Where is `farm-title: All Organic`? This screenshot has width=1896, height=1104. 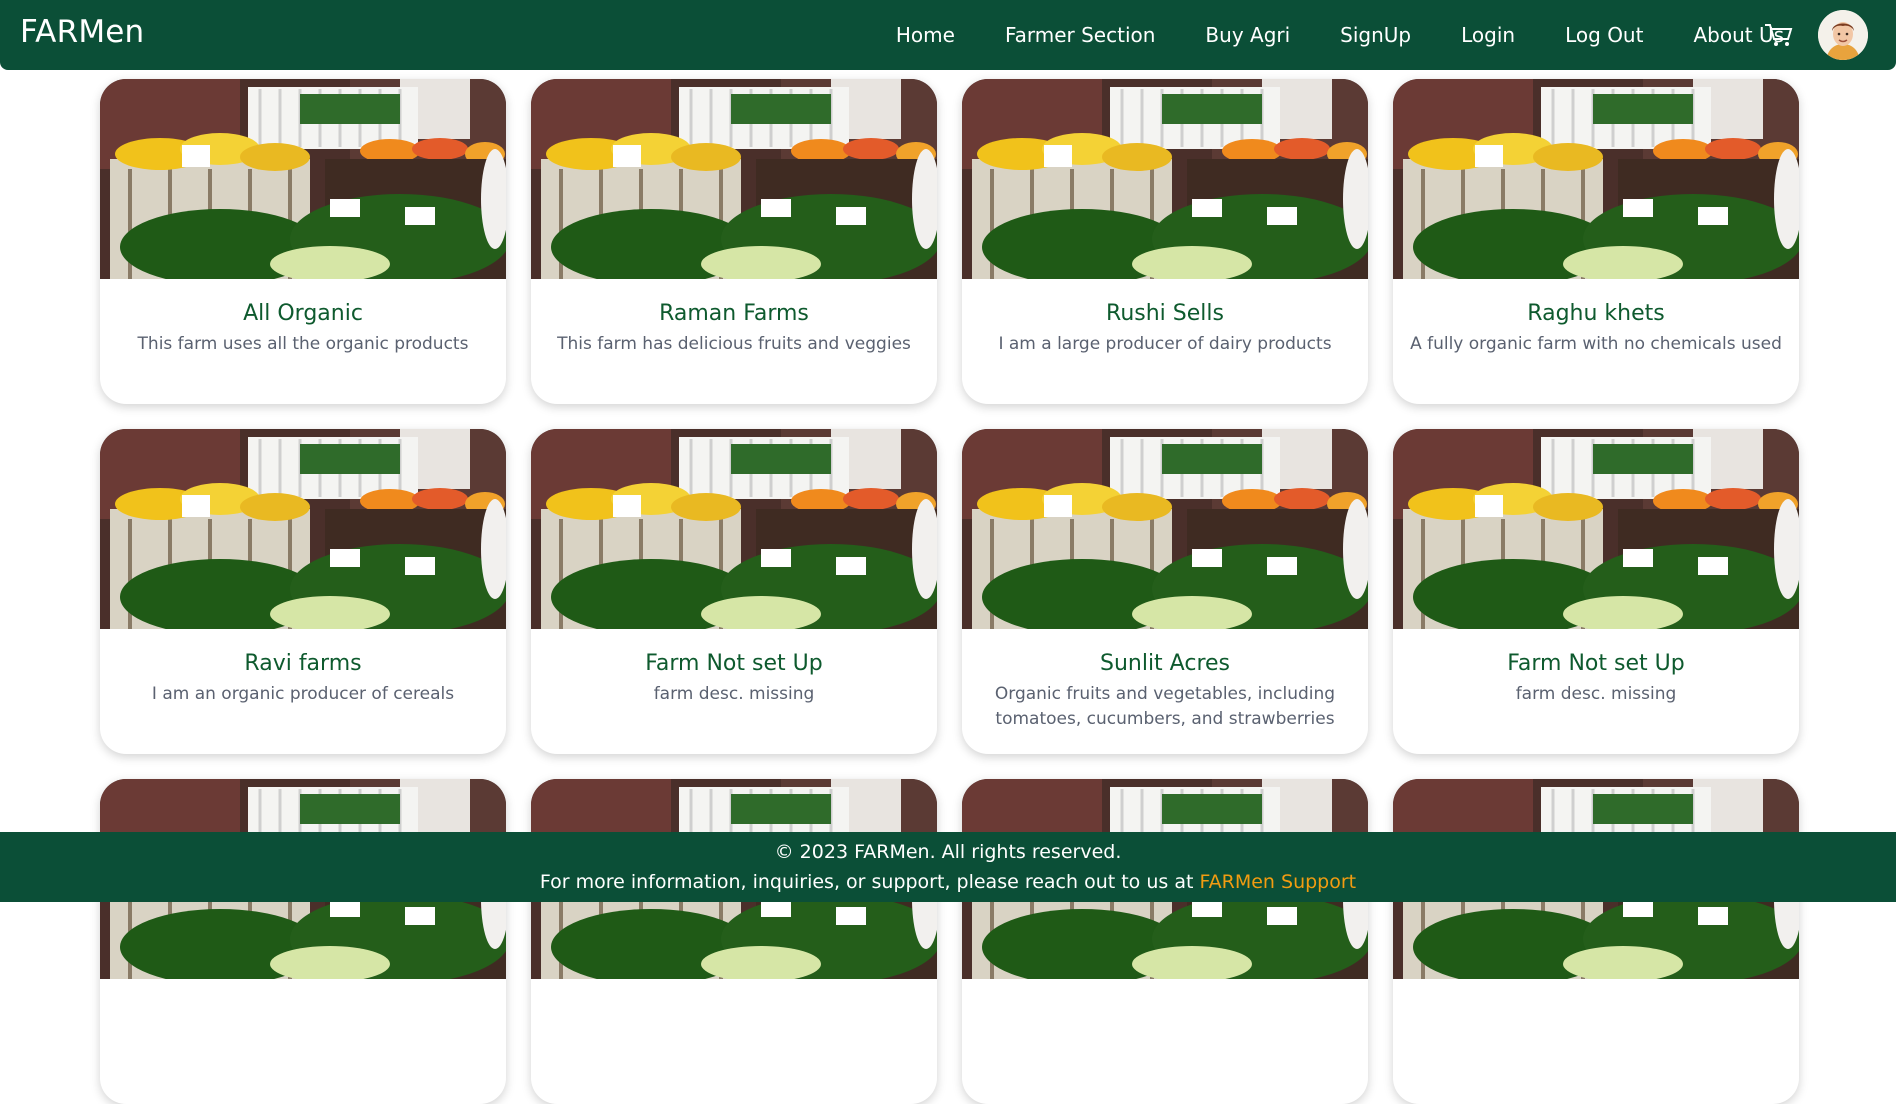
farm-title: All Organic is located at coordinates (303, 313).